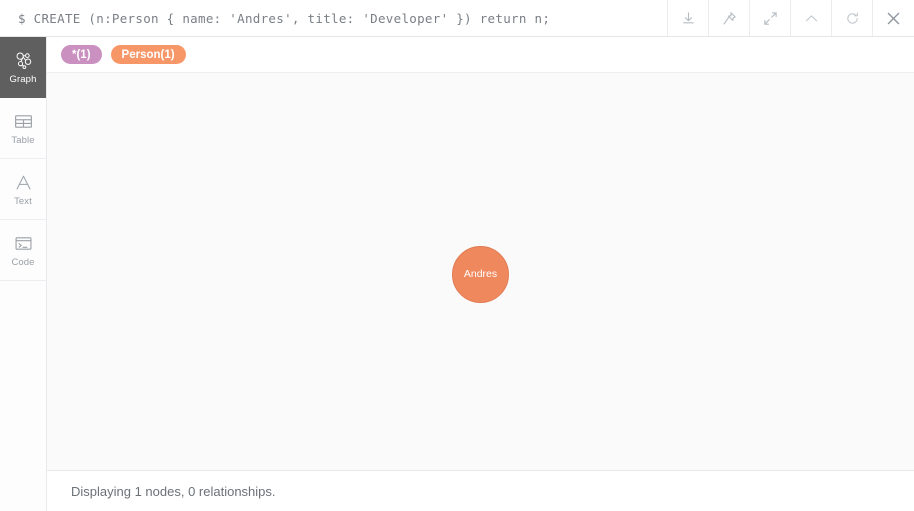 The image size is (914, 511). I want to click on collapse-button, so click(811, 18).